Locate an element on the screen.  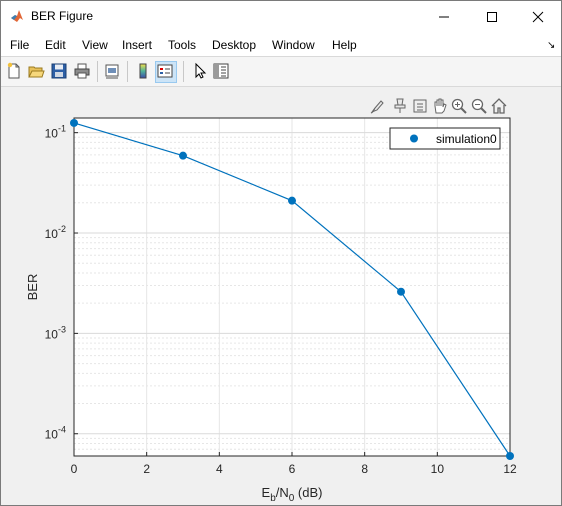
x-tick-label: 6 is located at coordinates (292, 469).